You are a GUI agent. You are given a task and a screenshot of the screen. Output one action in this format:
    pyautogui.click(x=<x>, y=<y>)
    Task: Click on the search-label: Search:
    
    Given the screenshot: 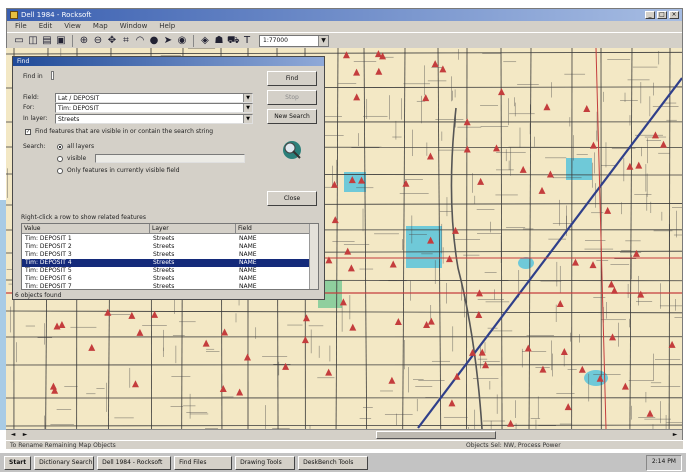 What is the action you would take?
    pyautogui.click(x=34, y=146)
    